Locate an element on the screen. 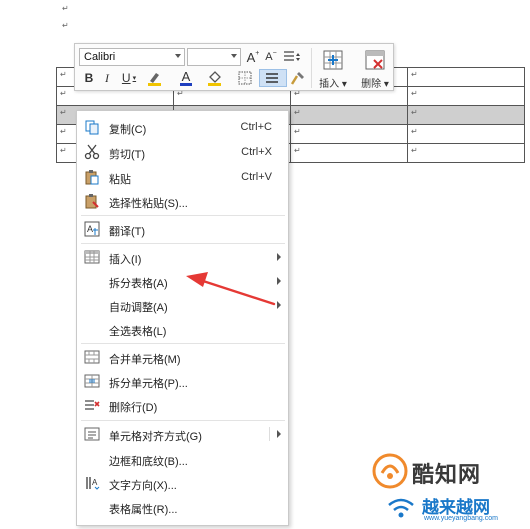  text-direction-icon: A is located at coordinates (93, 483).